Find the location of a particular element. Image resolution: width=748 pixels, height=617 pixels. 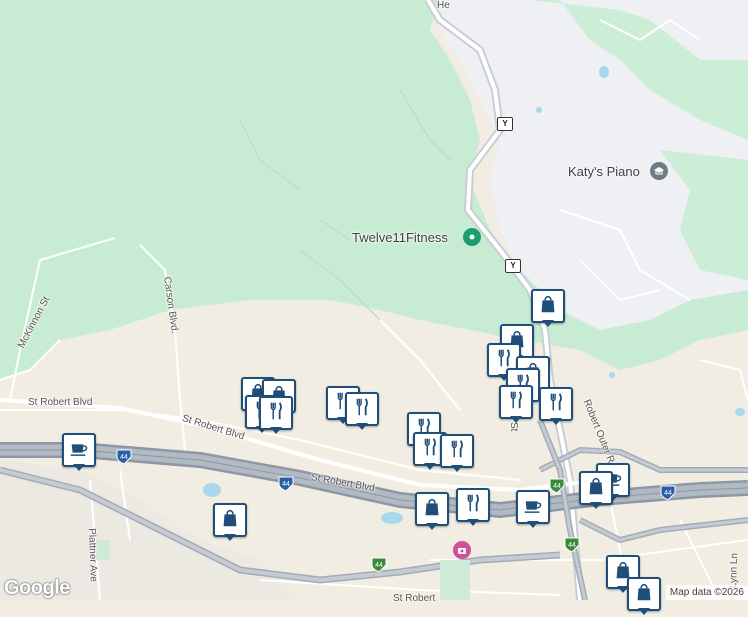

plattner-ave-label: Plattner Ave is located at coordinates (92, 555).